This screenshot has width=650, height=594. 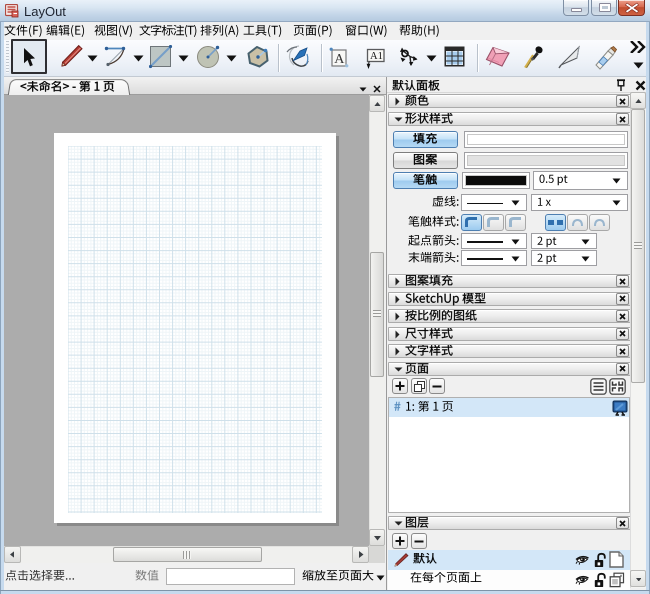 I want to click on svg-text: A1, so click(x=376, y=56).